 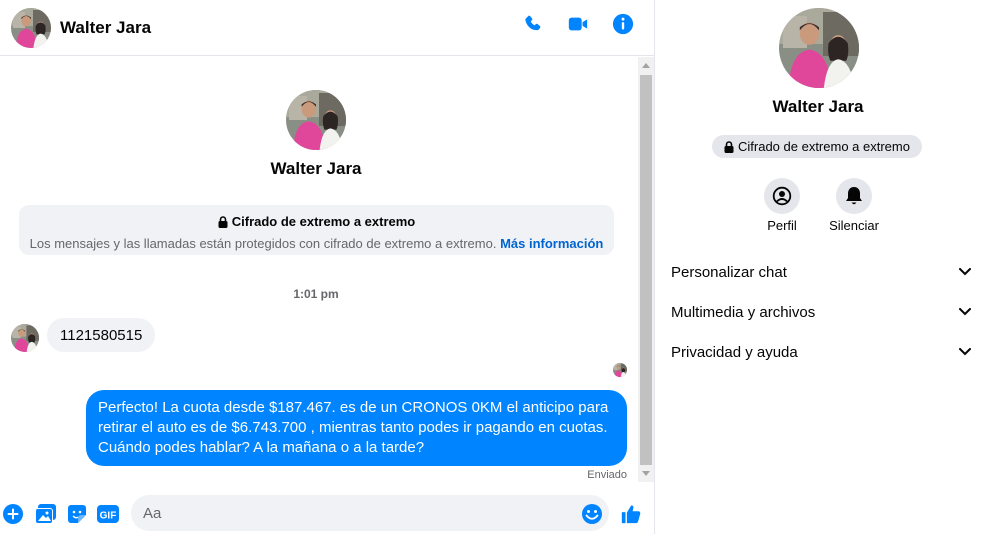 I want to click on message-timestamp: 1:01 pm, so click(x=316, y=294).